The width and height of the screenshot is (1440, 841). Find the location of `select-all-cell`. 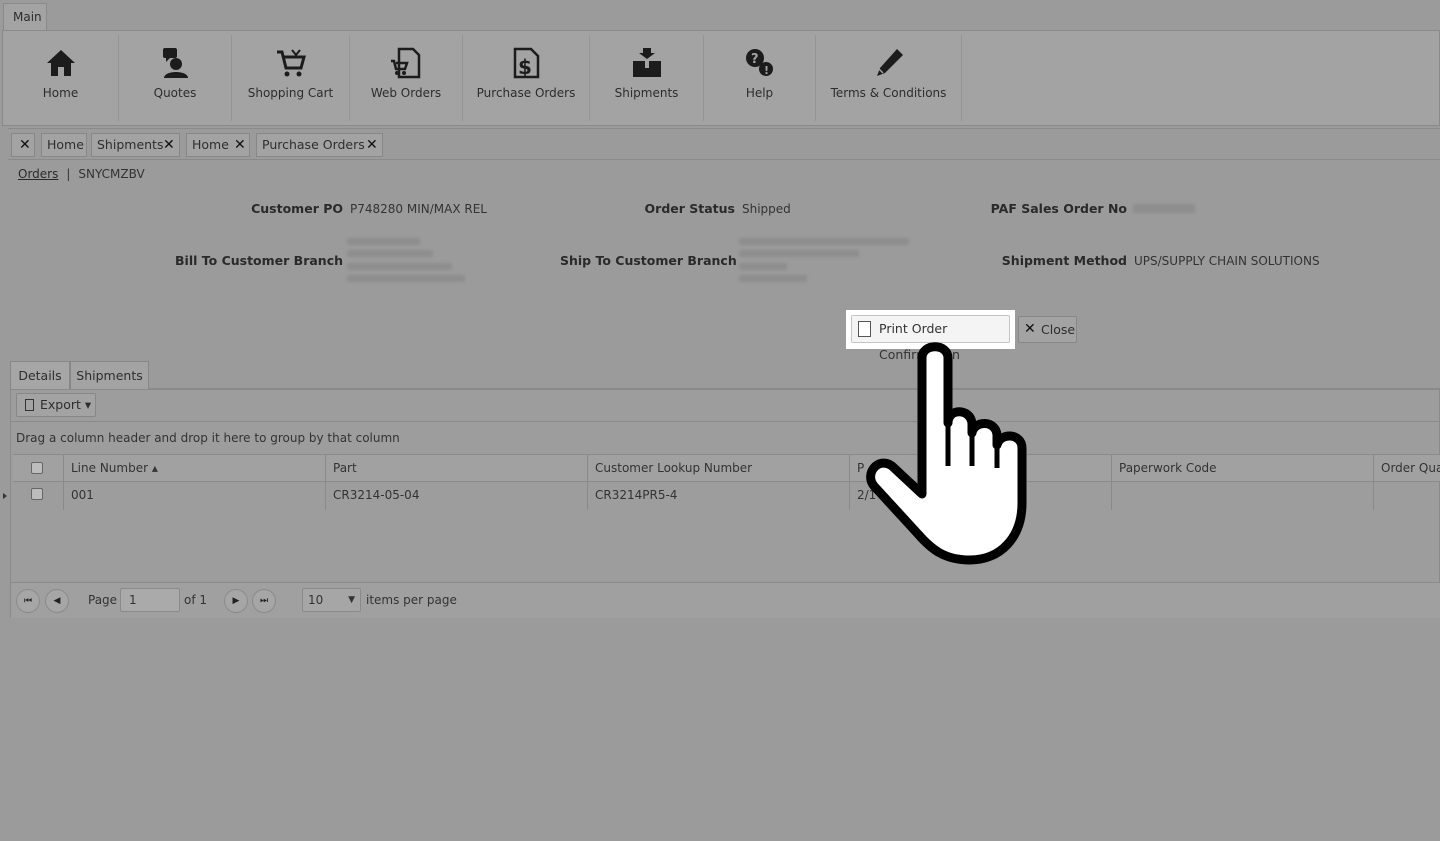

select-all-cell is located at coordinates (38, 468).